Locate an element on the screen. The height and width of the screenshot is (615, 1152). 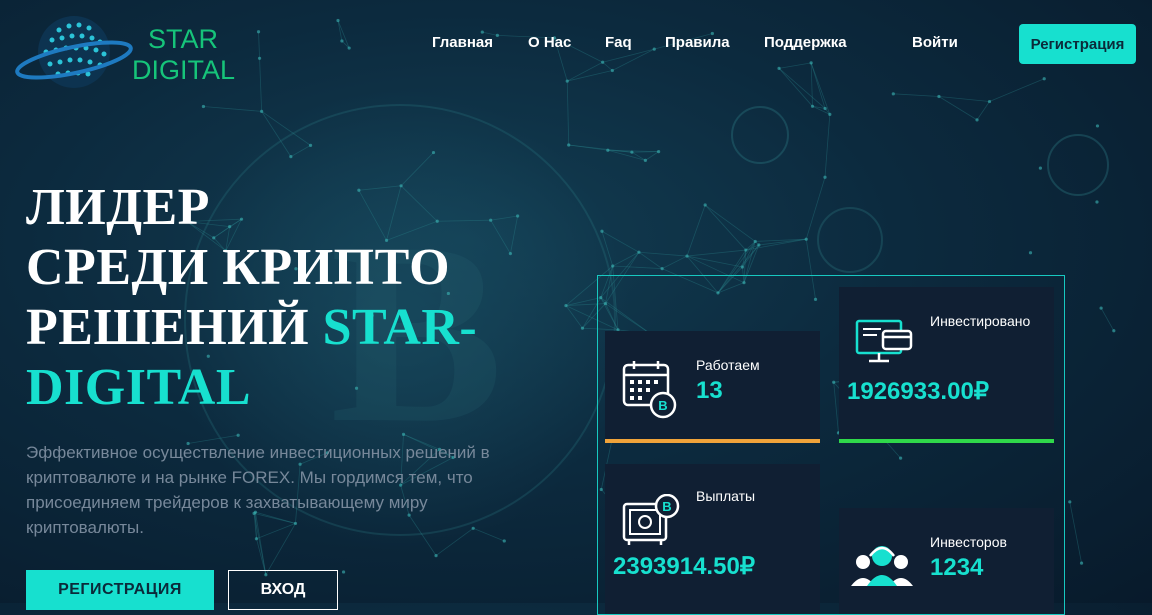
stat-card-payouts: B Выплаты 2393914.50₽ is located at coordinates (712, 539).